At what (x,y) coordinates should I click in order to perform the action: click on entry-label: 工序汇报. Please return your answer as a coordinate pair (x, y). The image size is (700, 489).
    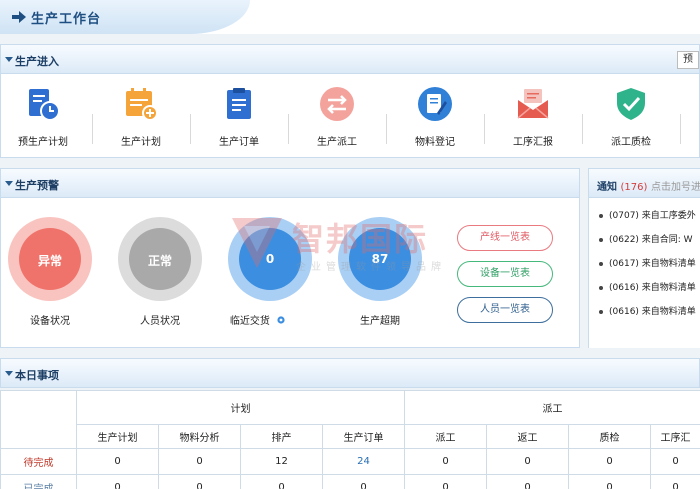
    Looking at the image, I should click on (533, 142).